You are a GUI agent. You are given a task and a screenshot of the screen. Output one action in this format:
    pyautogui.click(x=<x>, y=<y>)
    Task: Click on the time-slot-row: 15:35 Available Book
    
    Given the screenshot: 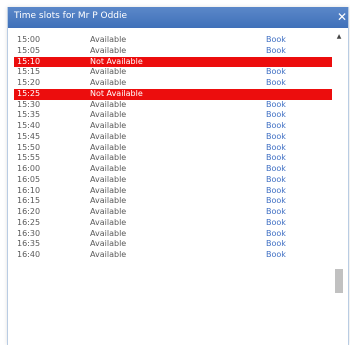 What is the action you would take?
    pyautogui.click(x=173, y=115)
    